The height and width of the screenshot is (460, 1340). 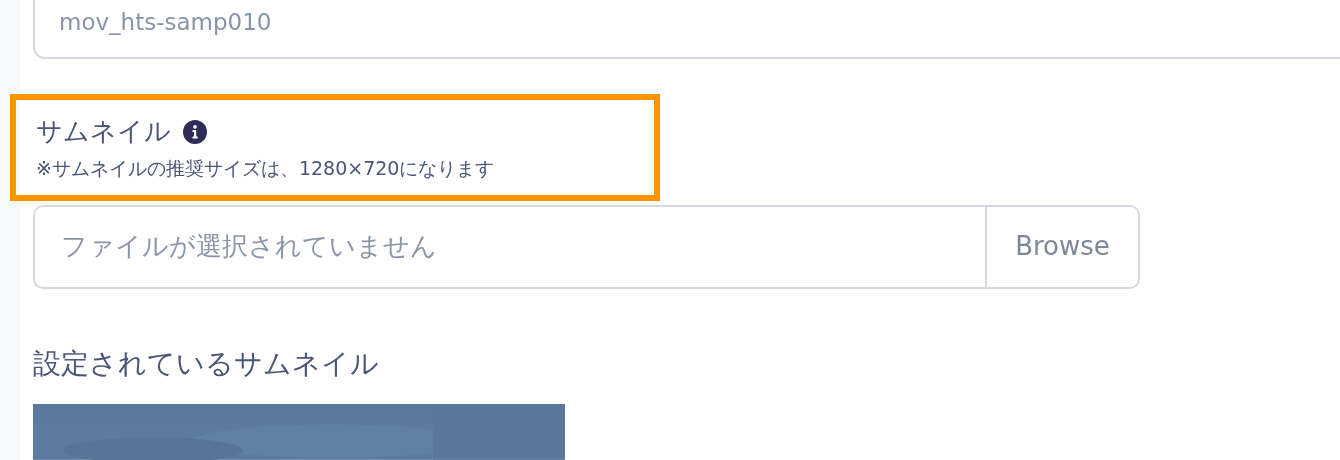 What do you see at coordinates (206, 363) in the screenshot?
I see `section-heading: 設定されているサムネイル` at bounding box center [206, 363].